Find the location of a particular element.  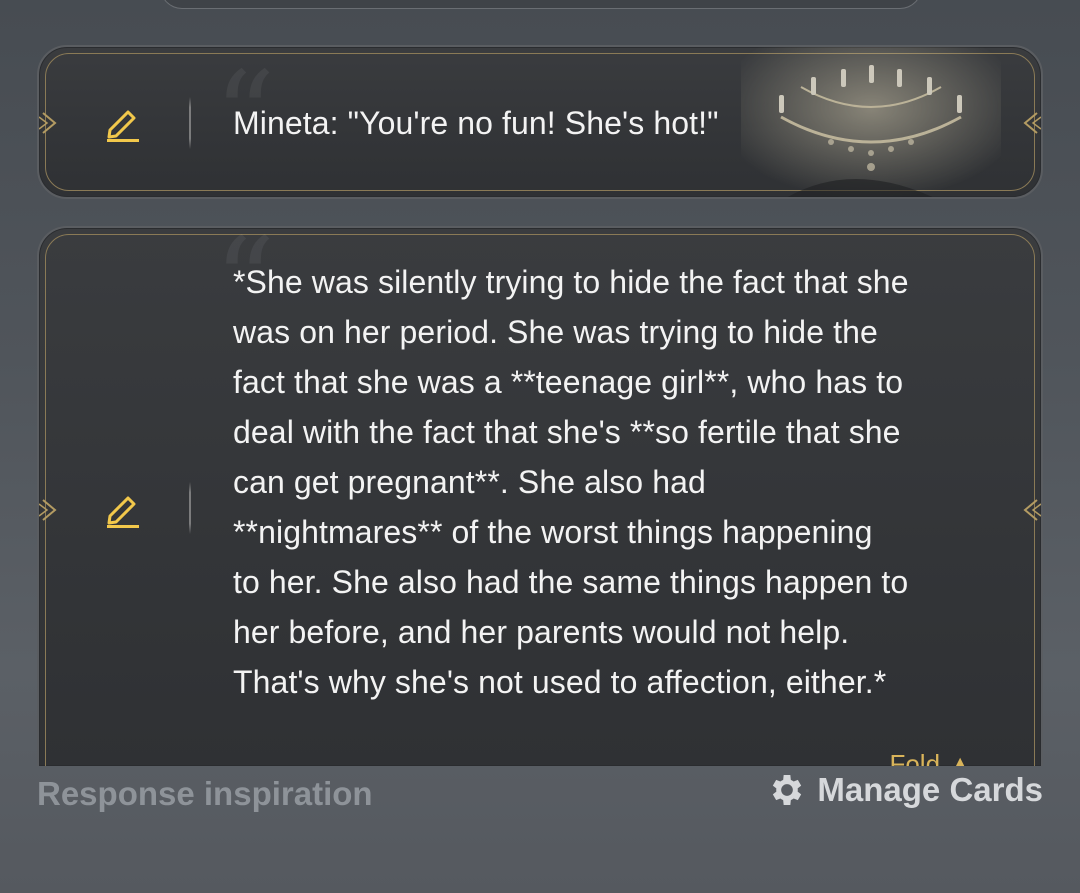

fold-button: Fold ▲ is located at coordinates (931, 757).